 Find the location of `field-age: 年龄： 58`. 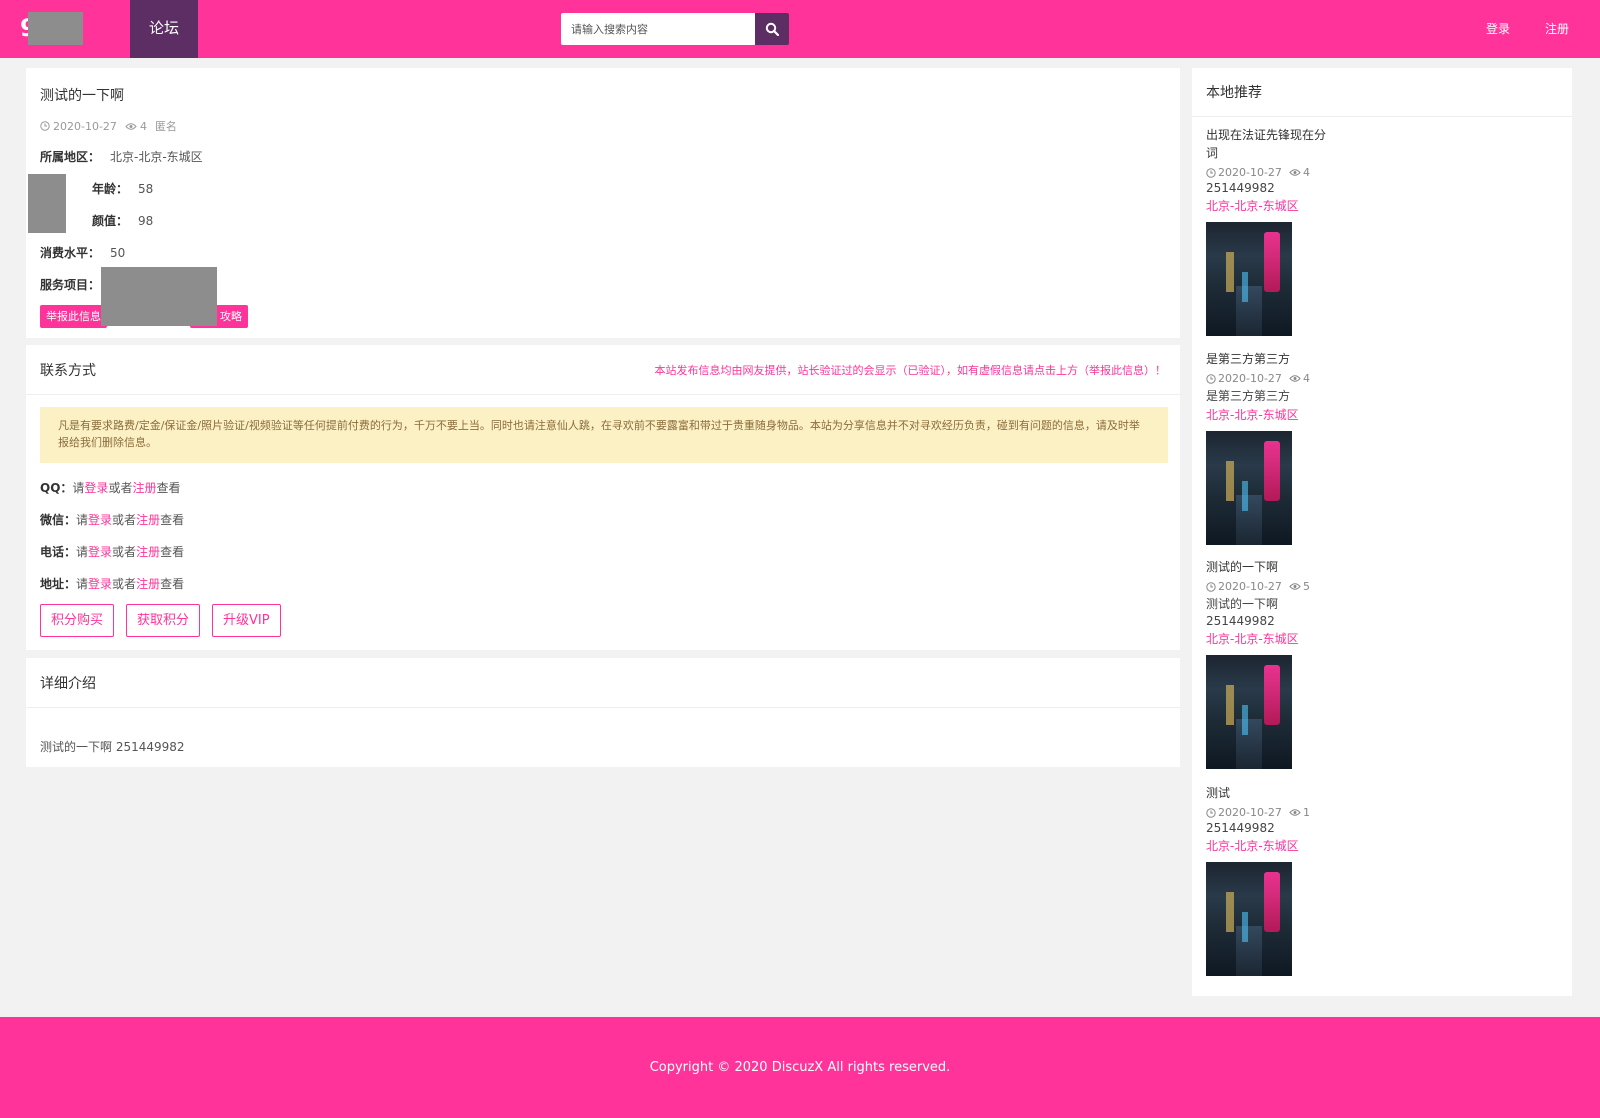

field-age: 年龄： 58 is located at coordinates (123, 189).